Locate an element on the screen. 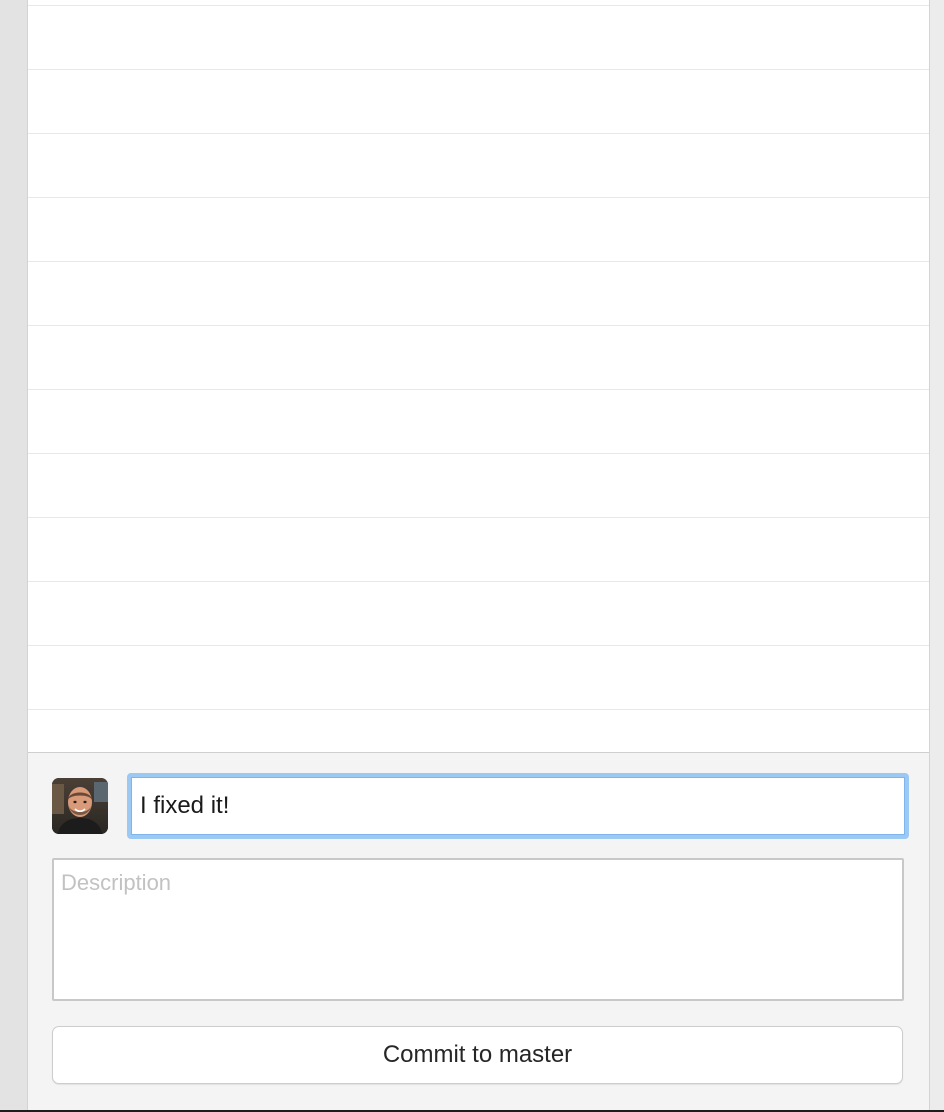 The height and width of the screenshot is (1112, 944). left-sidebar-edge is located at coordinates (14, 555).